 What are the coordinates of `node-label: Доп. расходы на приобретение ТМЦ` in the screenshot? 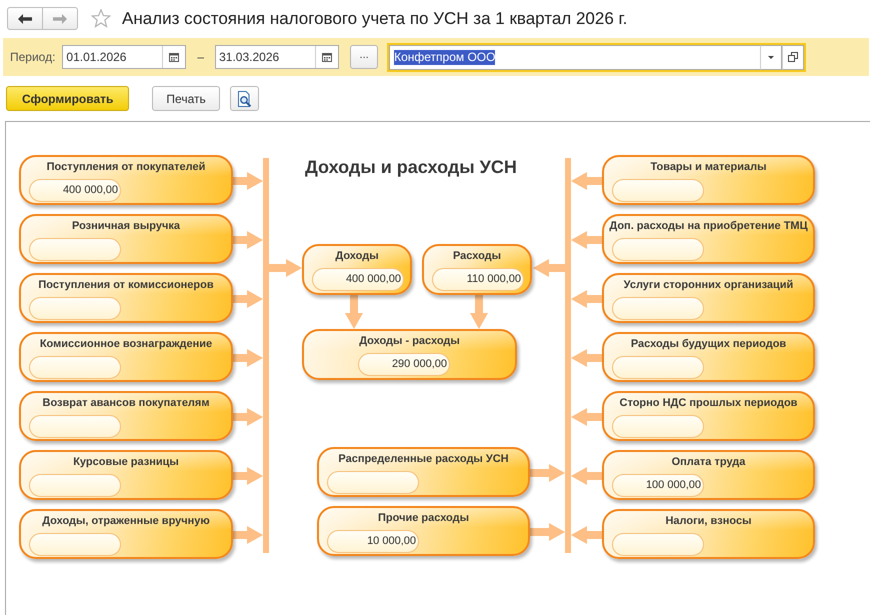 It's located at (708, 226).